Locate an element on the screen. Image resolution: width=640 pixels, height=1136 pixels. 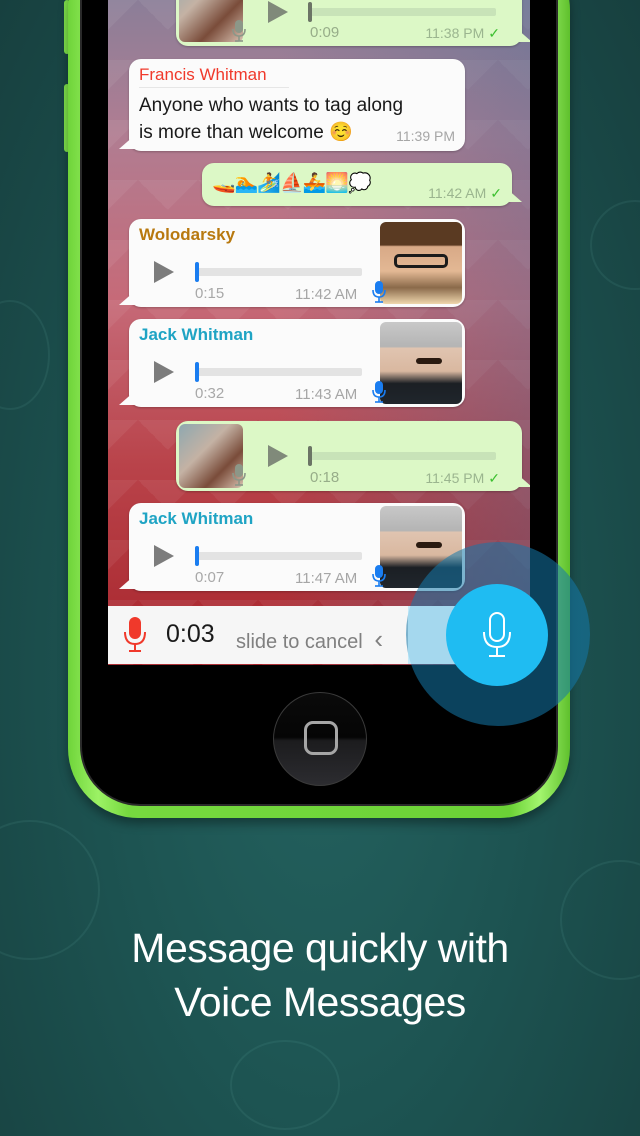
emoji-content: 🚤🏊🏄⛵🚣🌅💭 is located at coordinates (292, 183).